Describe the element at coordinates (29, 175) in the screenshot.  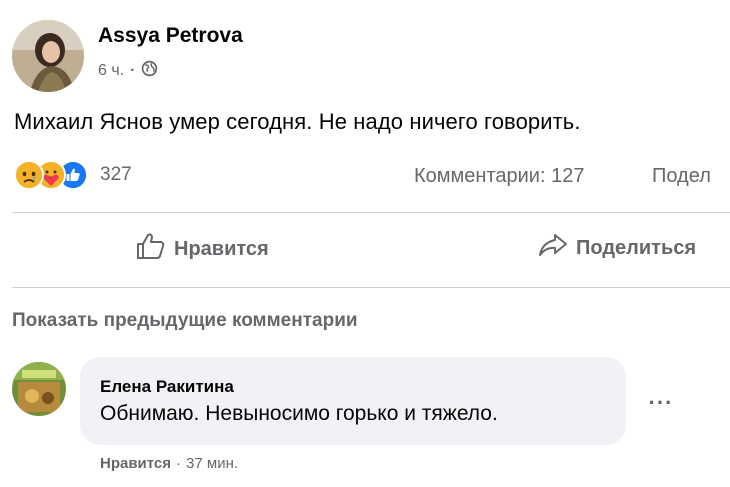
I see `sad-reaction-icon` at that location.